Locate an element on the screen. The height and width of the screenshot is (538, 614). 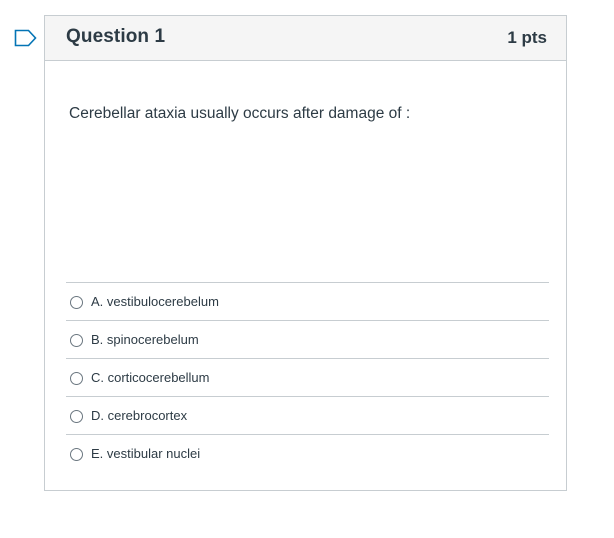
flag-question-icon is located at coordinates (26, 38).